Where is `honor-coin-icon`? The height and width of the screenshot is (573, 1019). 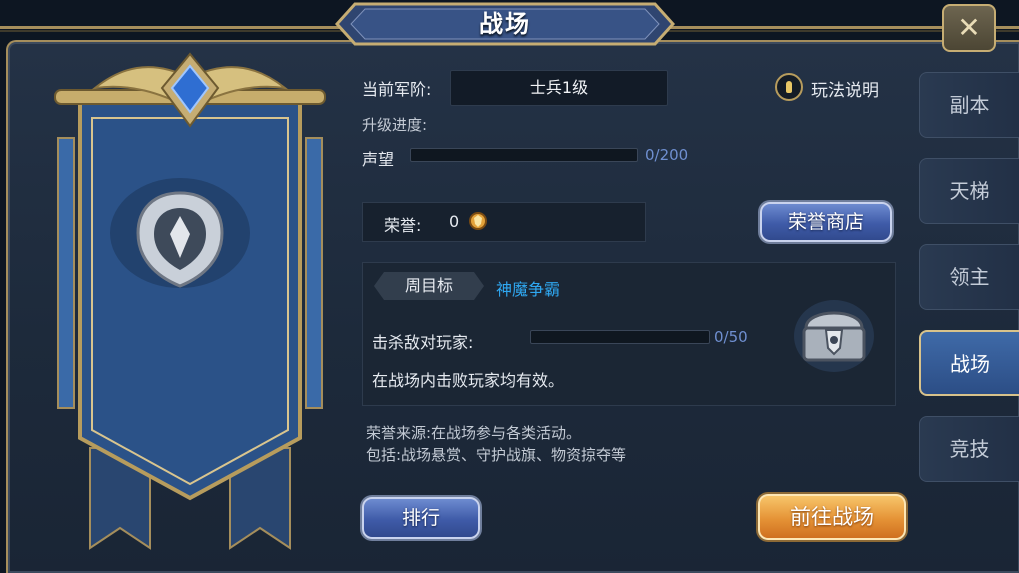 honor-coin-icon is located at coordinates (478, 221).